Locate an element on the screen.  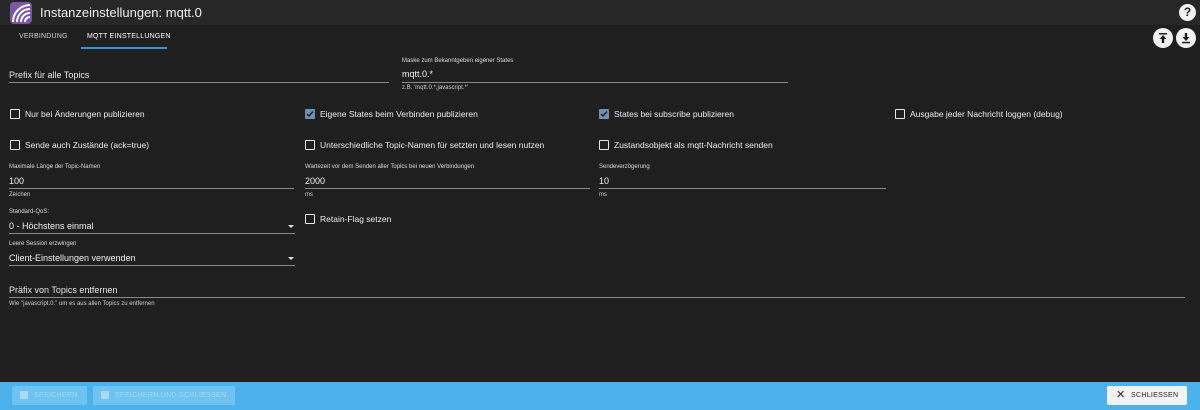
checkbox-label: Zustandsobjekt als mqtt-Nachricht senden is located at coordinates (693, 145).